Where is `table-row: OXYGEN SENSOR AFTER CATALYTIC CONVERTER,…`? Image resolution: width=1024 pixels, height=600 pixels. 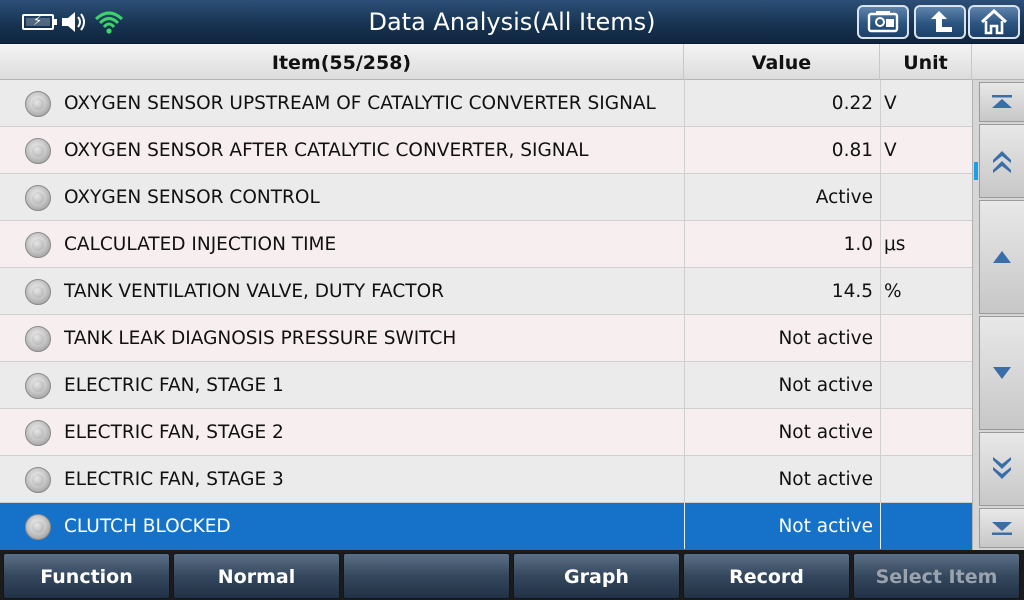
table-row: OXYGEN SENSOR AFTER CATALYTIC CONVERTER,… is located at coordinates (486, 150).